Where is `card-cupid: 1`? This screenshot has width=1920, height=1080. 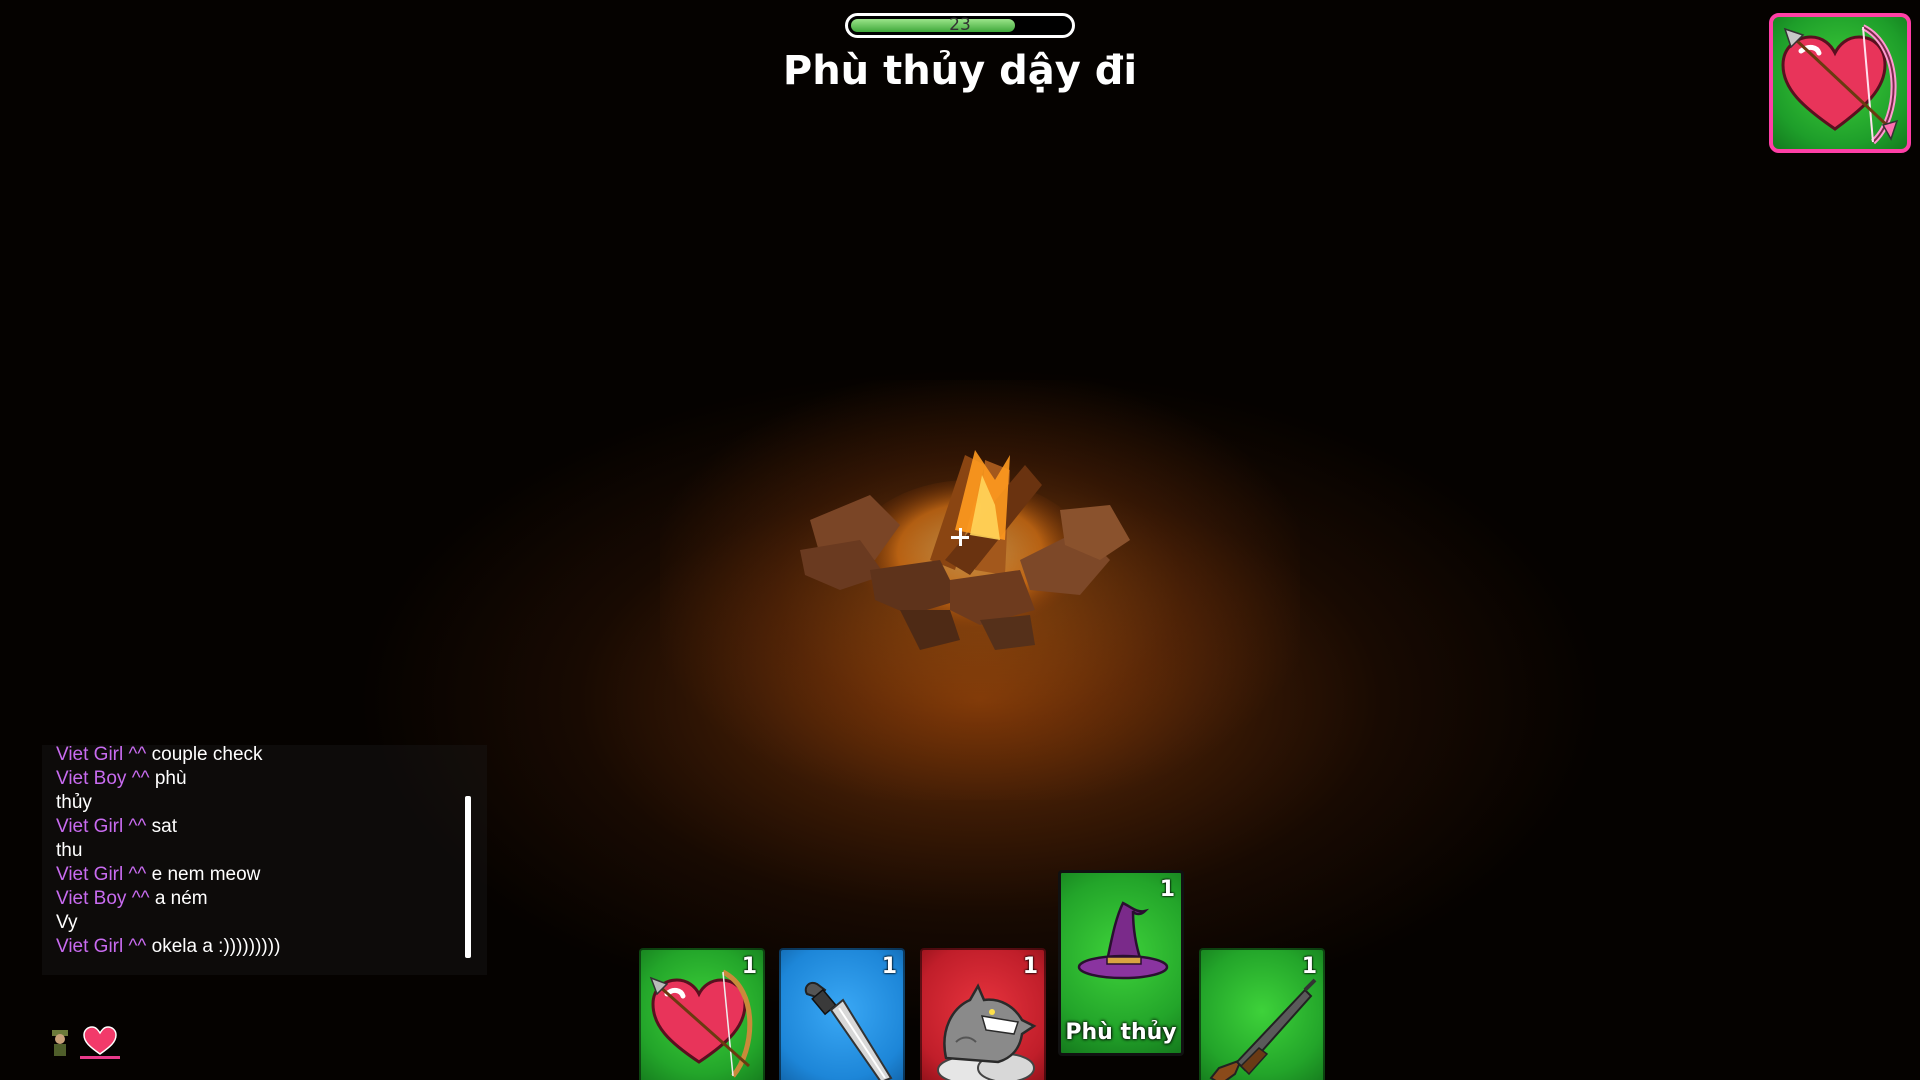 card-cupid: 1 is located at coordinates (702, 1014).